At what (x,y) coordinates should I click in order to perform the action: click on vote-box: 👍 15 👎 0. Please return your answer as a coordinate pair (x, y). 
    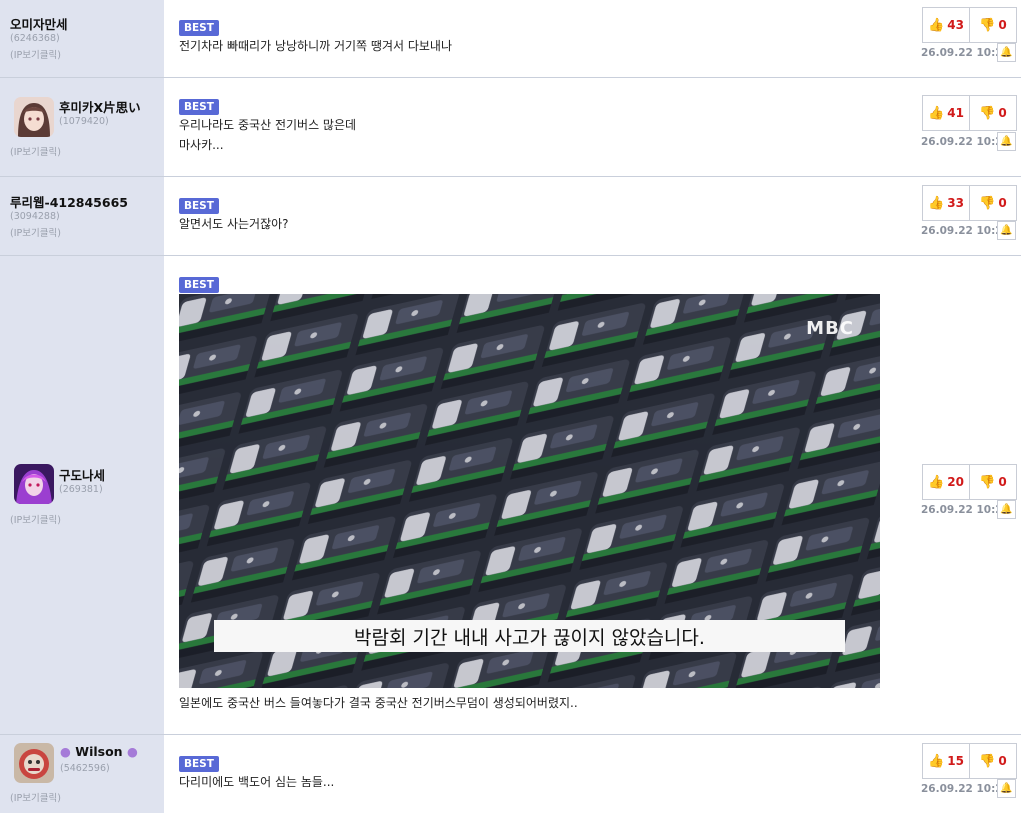
    Looking at the image, I should click on (969, 761).